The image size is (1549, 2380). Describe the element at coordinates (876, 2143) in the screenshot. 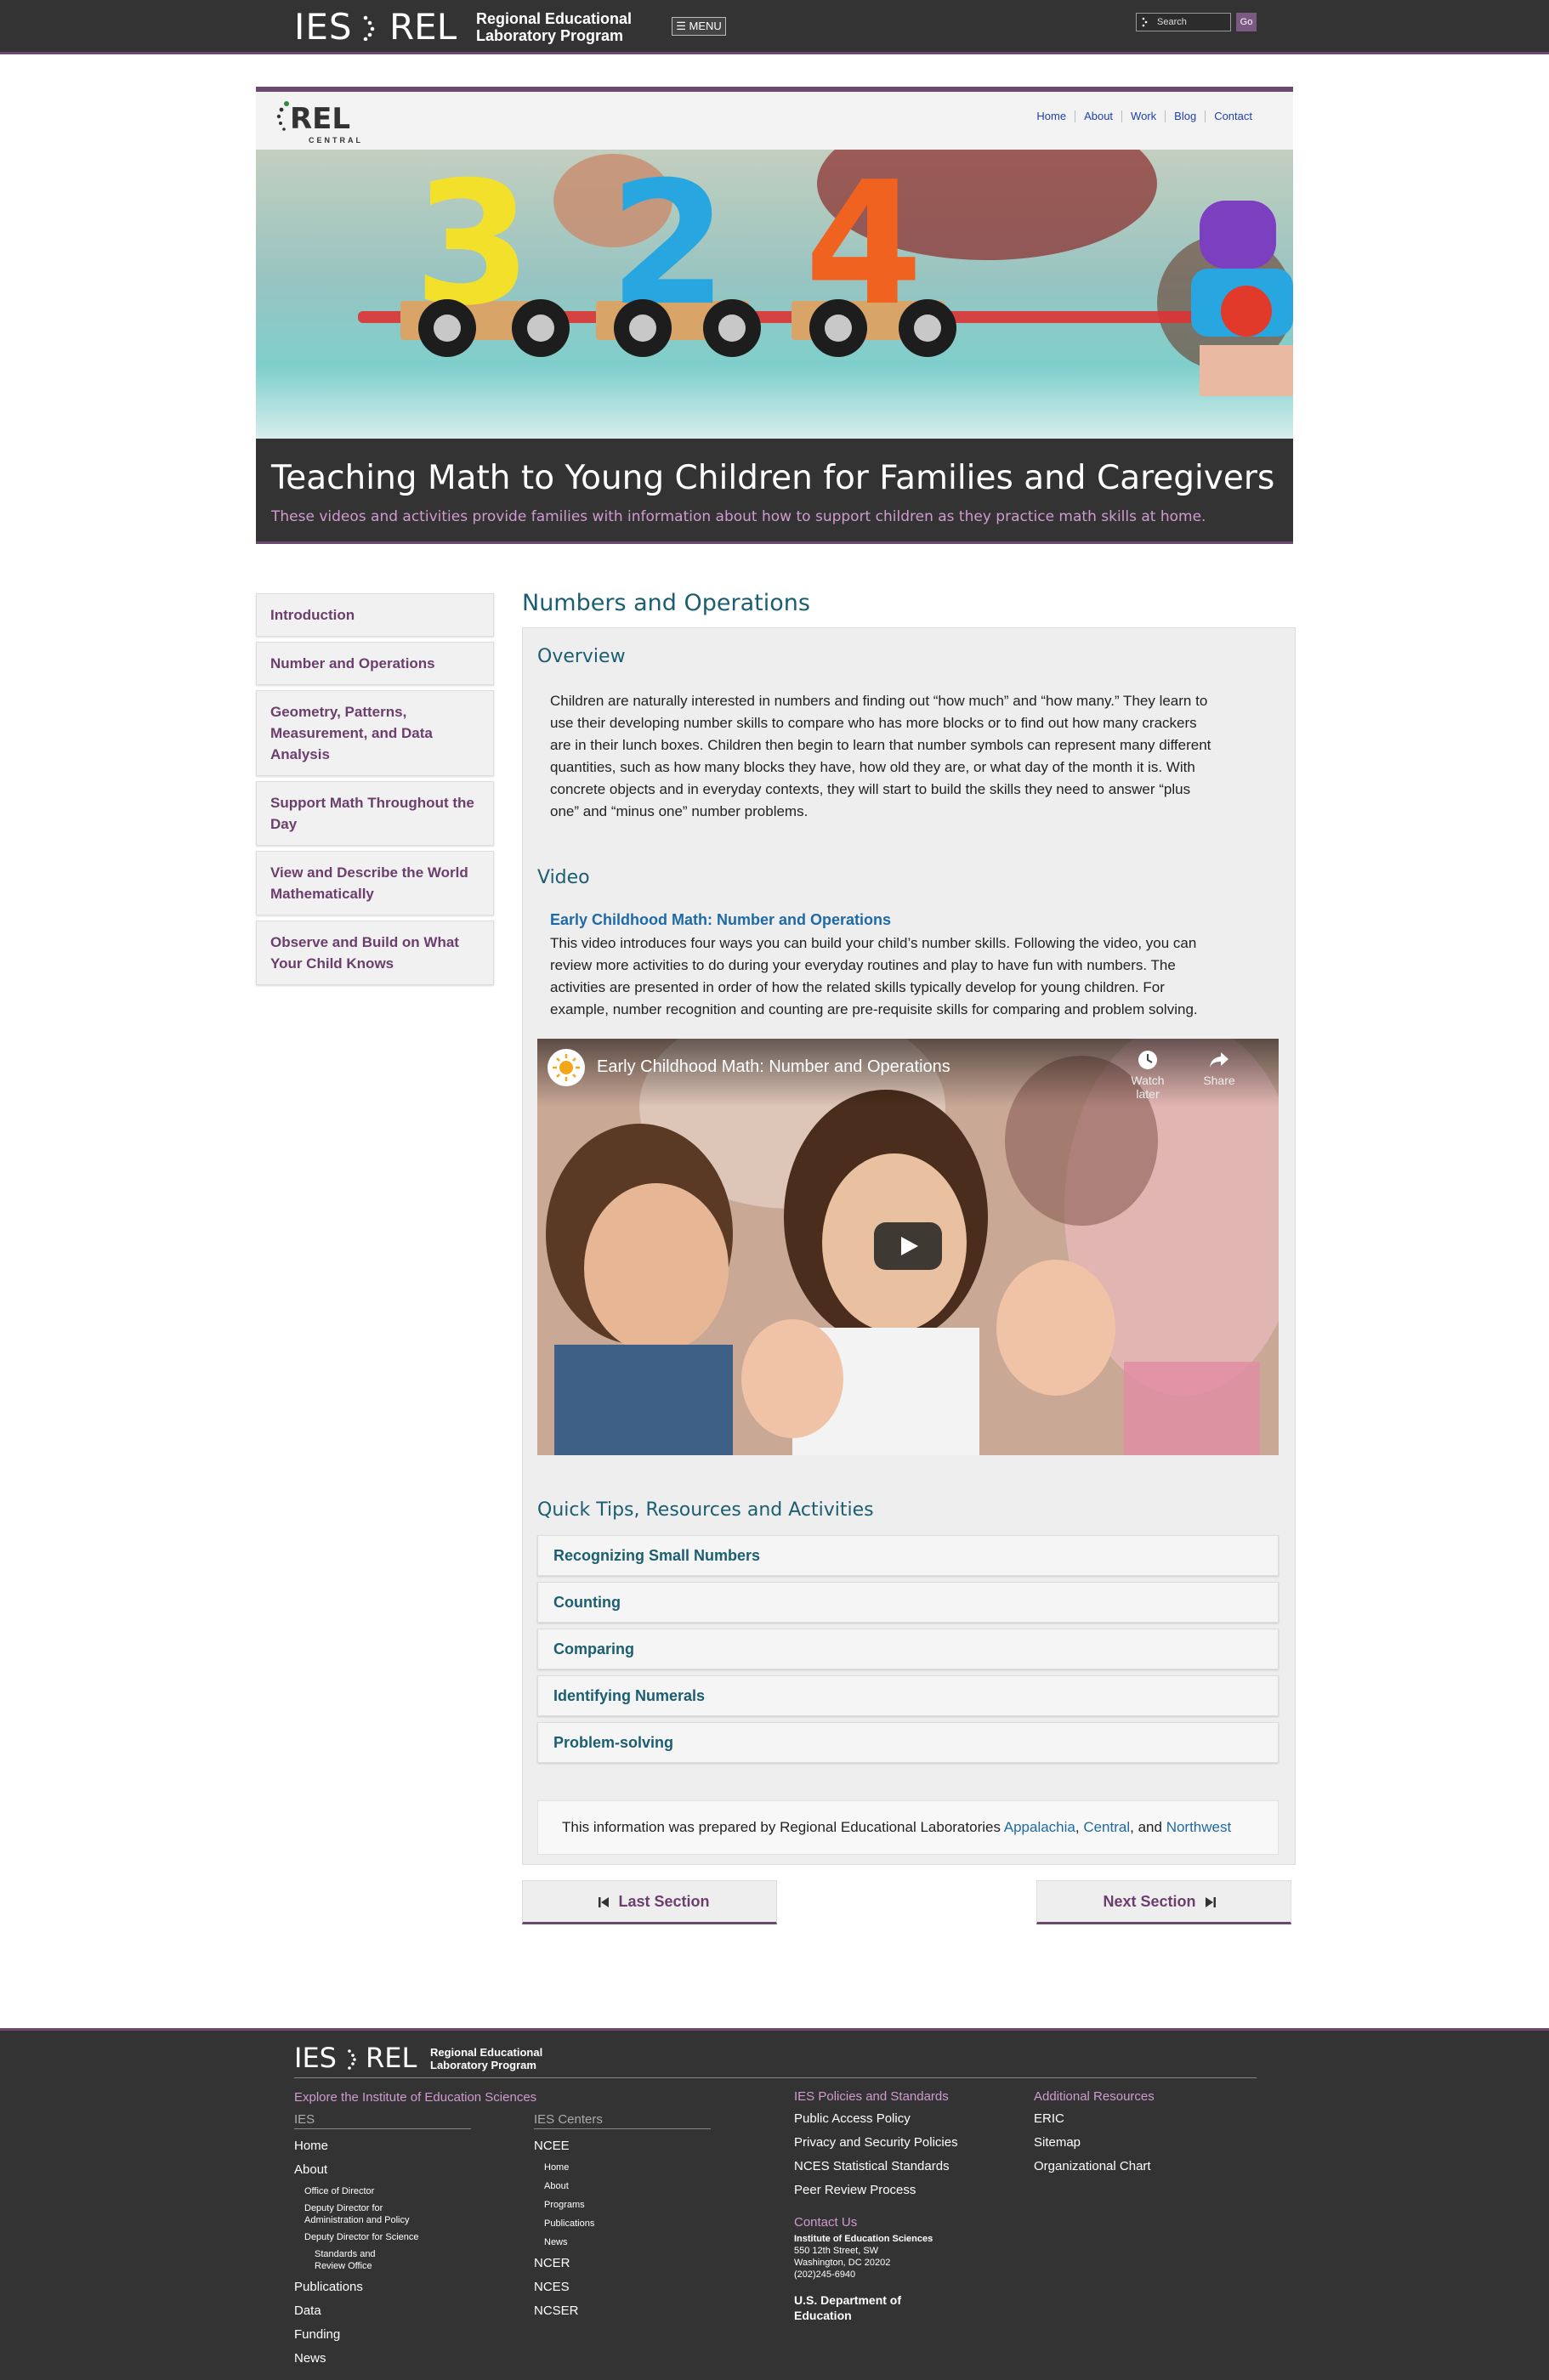

I see `footer-link-privacy: Privacy and Security Policies` at that location.